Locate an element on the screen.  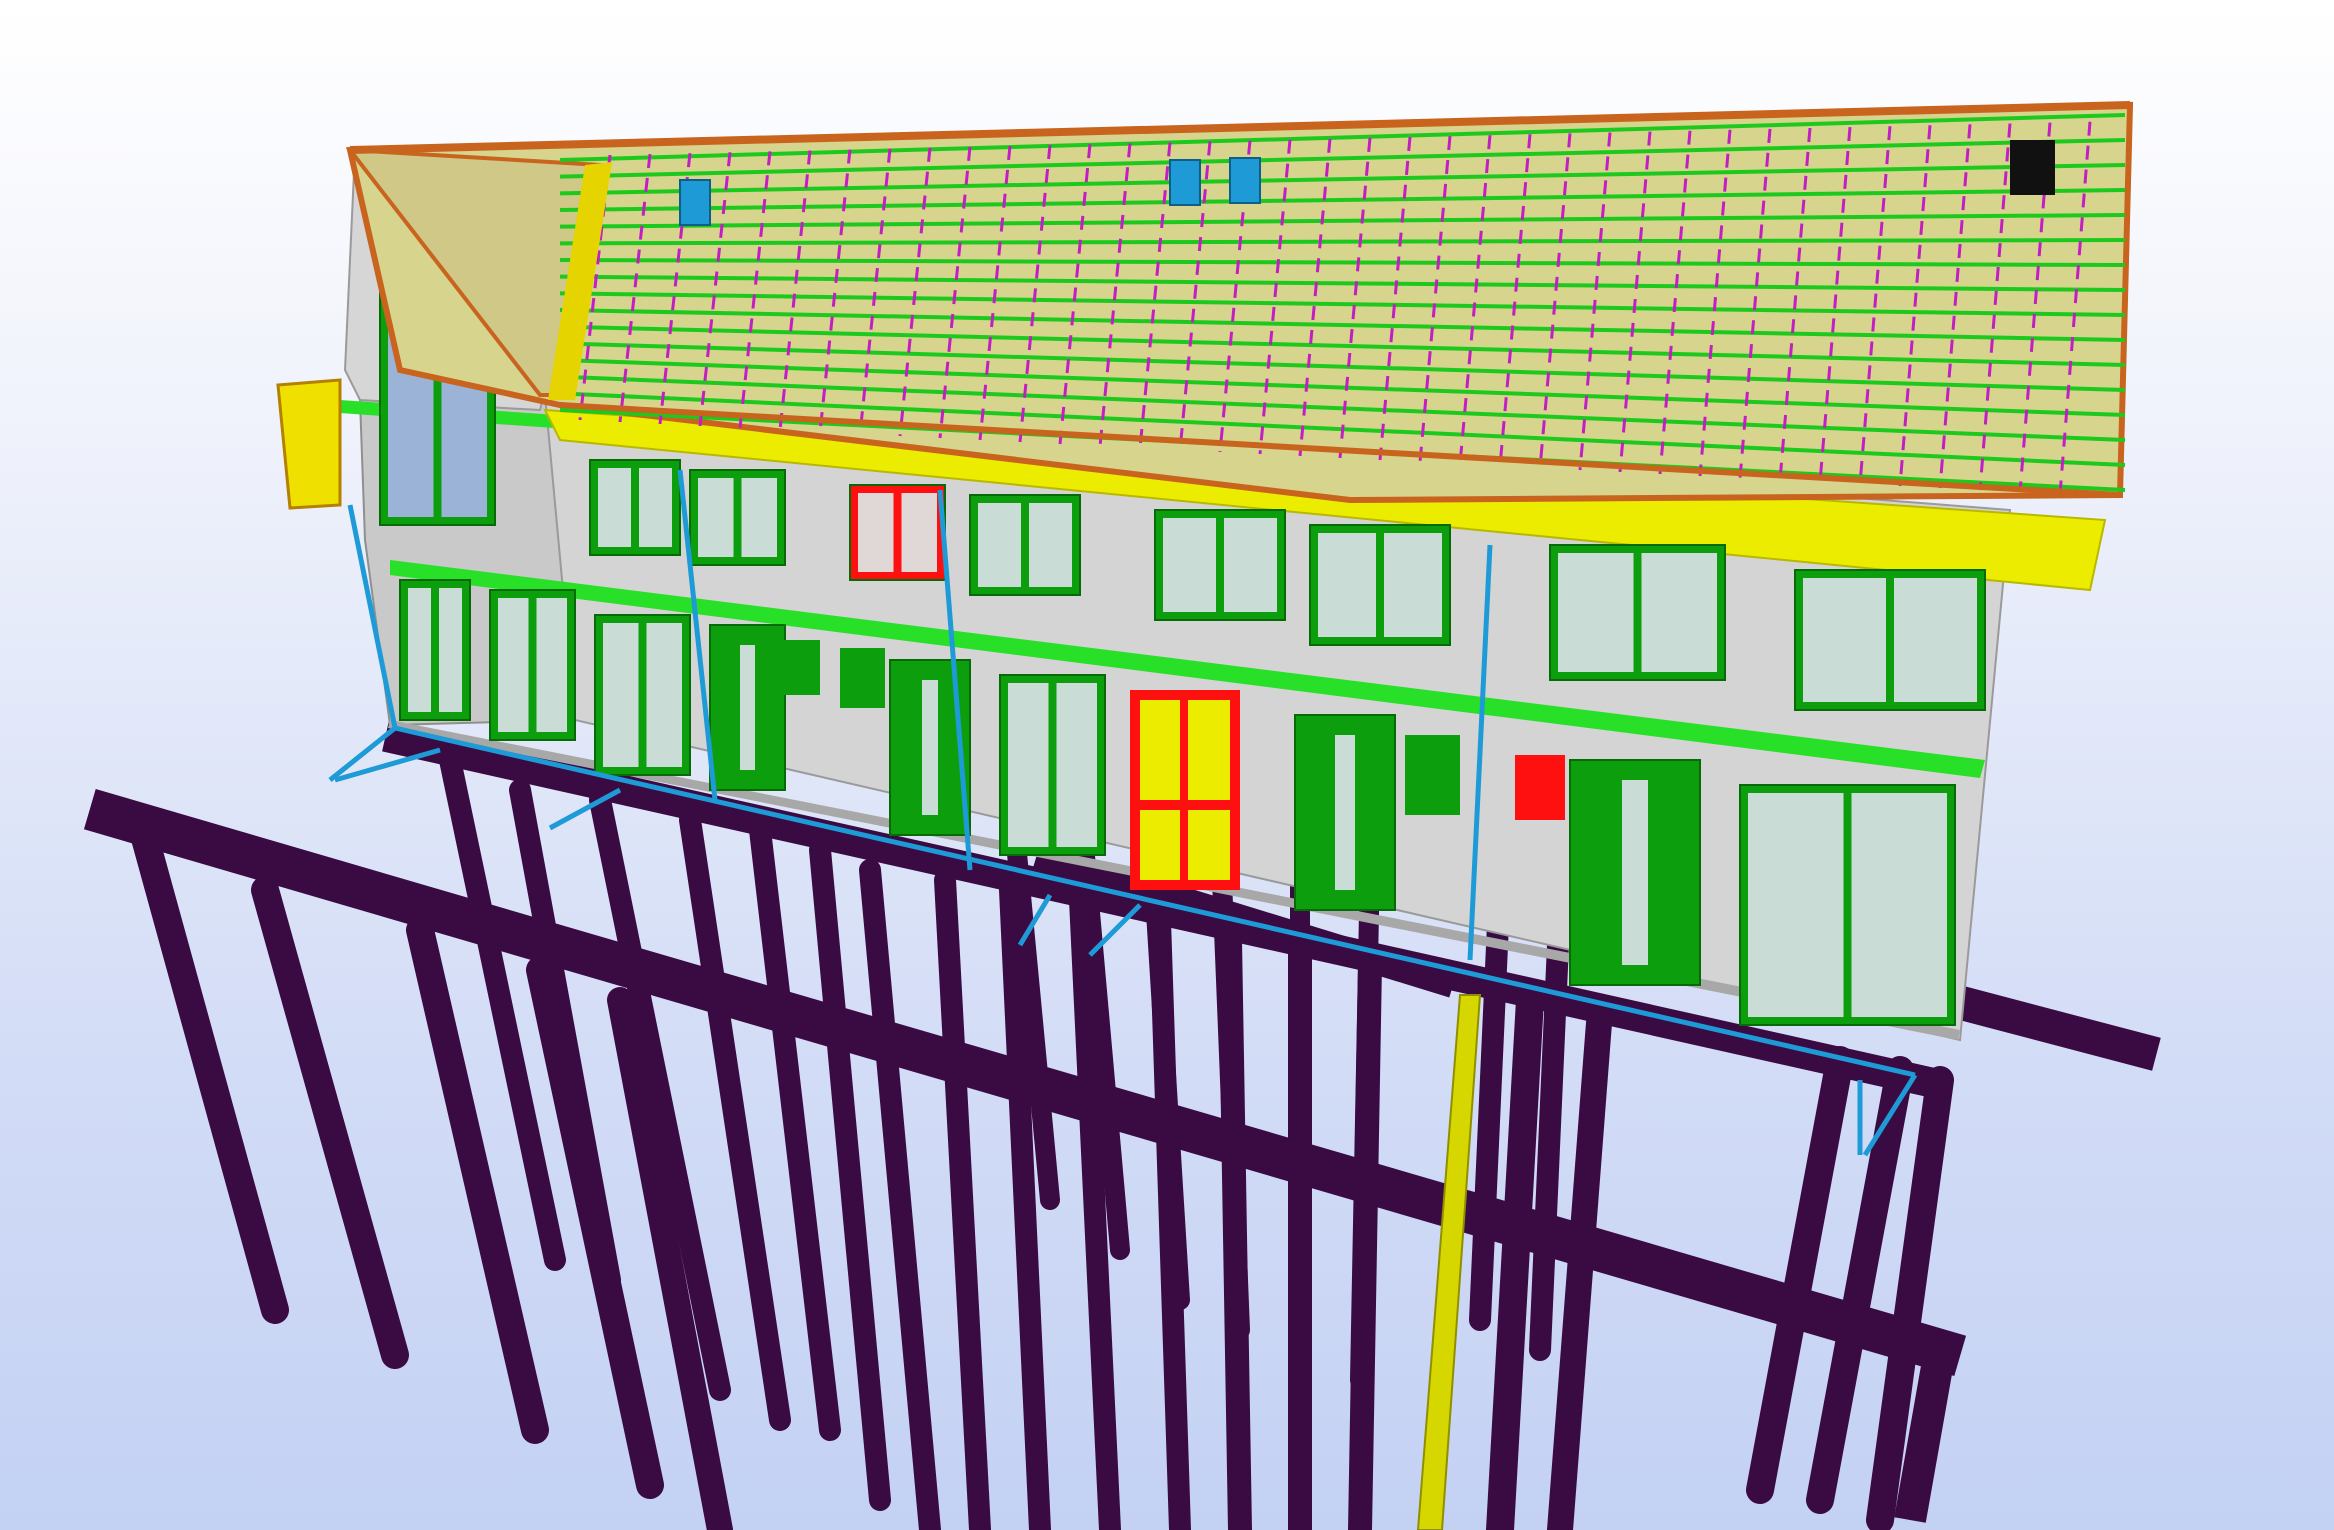
upper-window-highlight is located at coordinates (897, 532).